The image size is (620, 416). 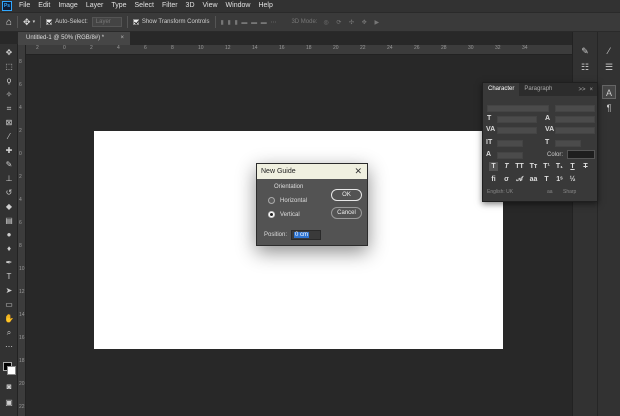 I want to click on subscript-icon: T₁, so click(x=559, y=166).